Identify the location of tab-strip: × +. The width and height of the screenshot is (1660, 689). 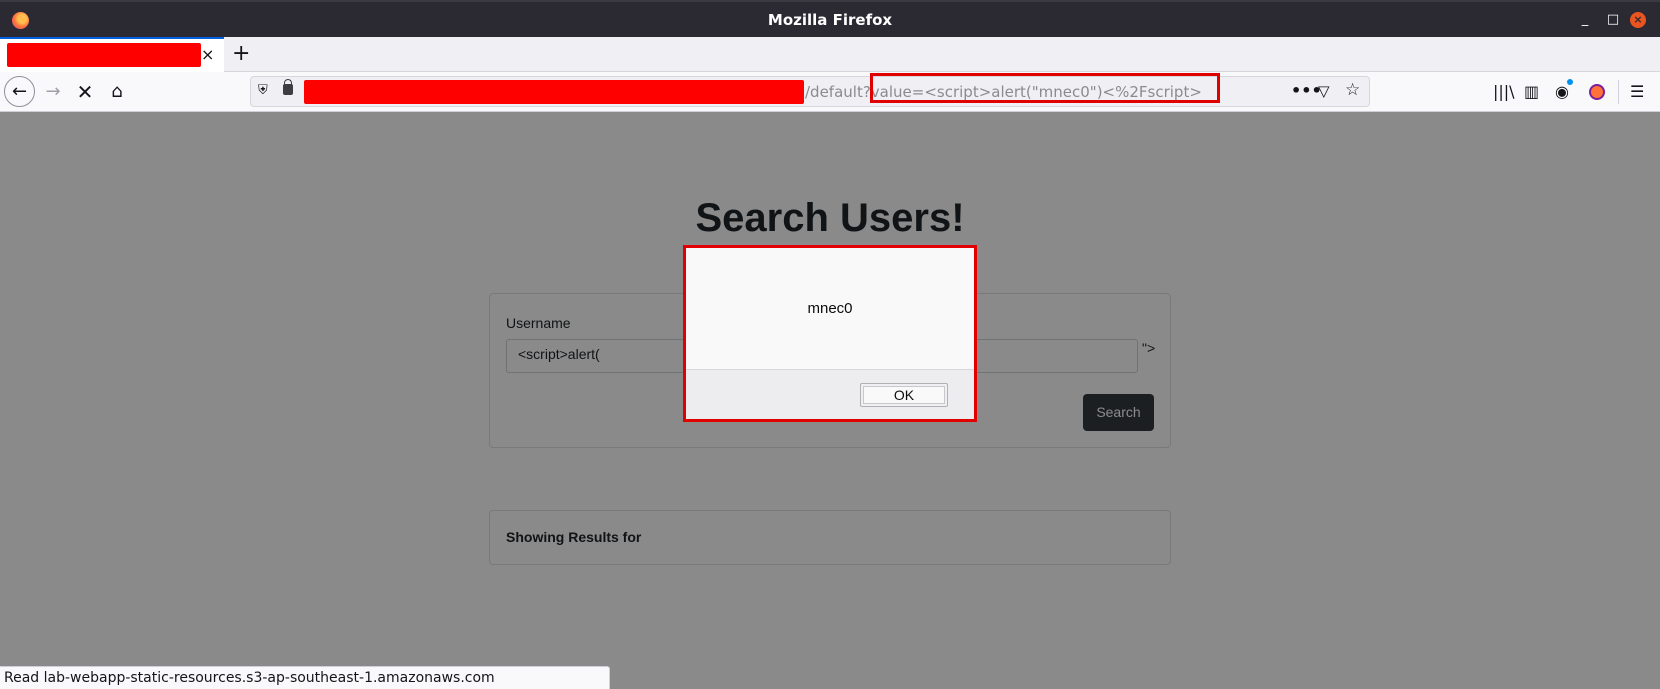
(830, 54).